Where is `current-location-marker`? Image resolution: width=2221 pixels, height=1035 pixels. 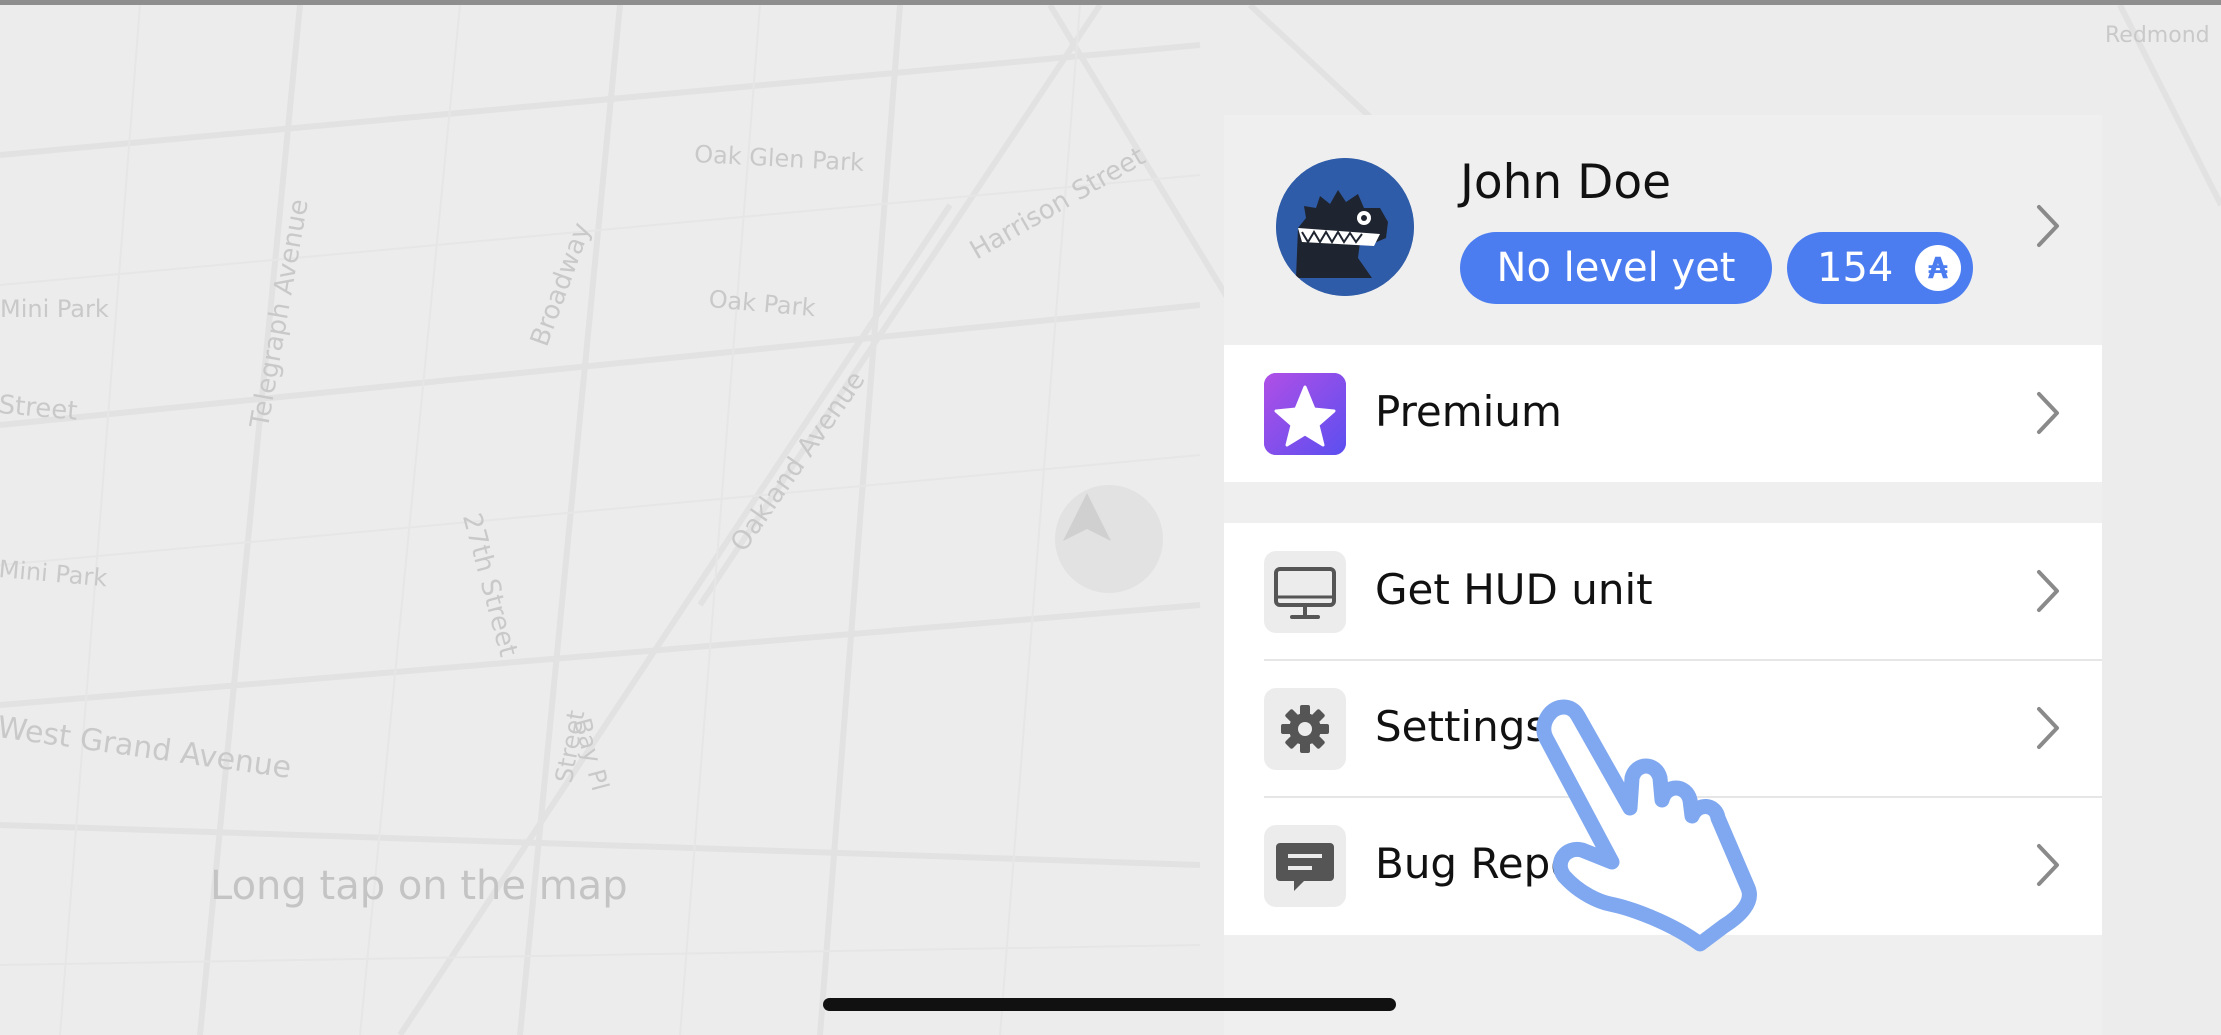
current-location-marker is located at coordinates (1109, 539).